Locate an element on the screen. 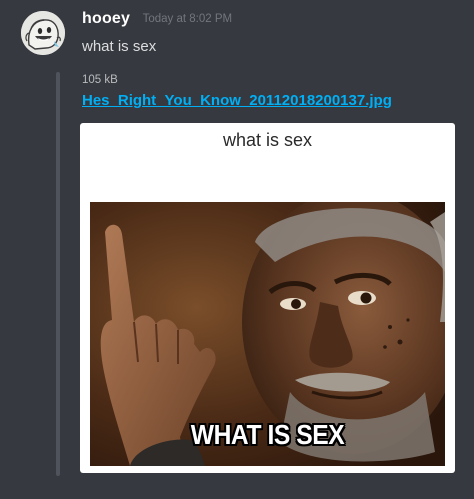 Image resolution: width=474 pixels, height=499 pixels. timestamp: Today at 8:02 PM is located at coordinates (187, 19).